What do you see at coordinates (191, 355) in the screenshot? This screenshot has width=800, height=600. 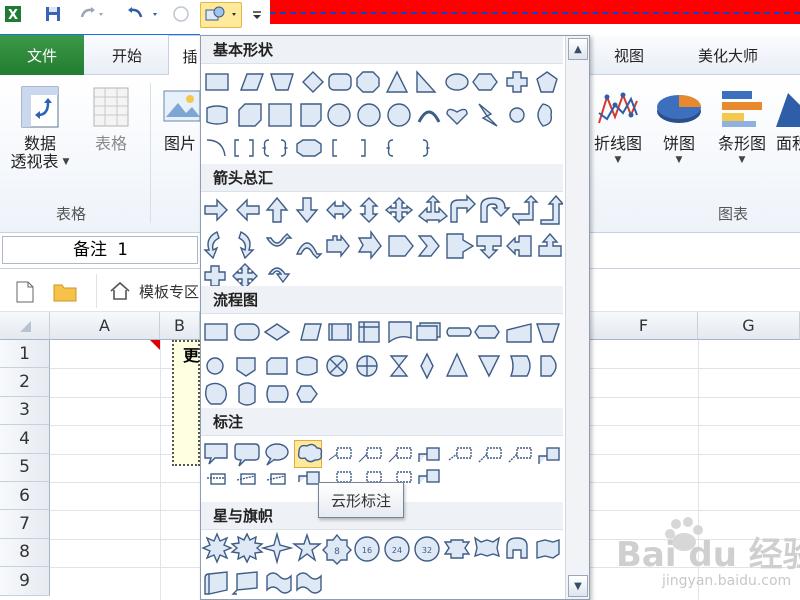 I see `comment-text: 更` at bounding box center [191, 355].